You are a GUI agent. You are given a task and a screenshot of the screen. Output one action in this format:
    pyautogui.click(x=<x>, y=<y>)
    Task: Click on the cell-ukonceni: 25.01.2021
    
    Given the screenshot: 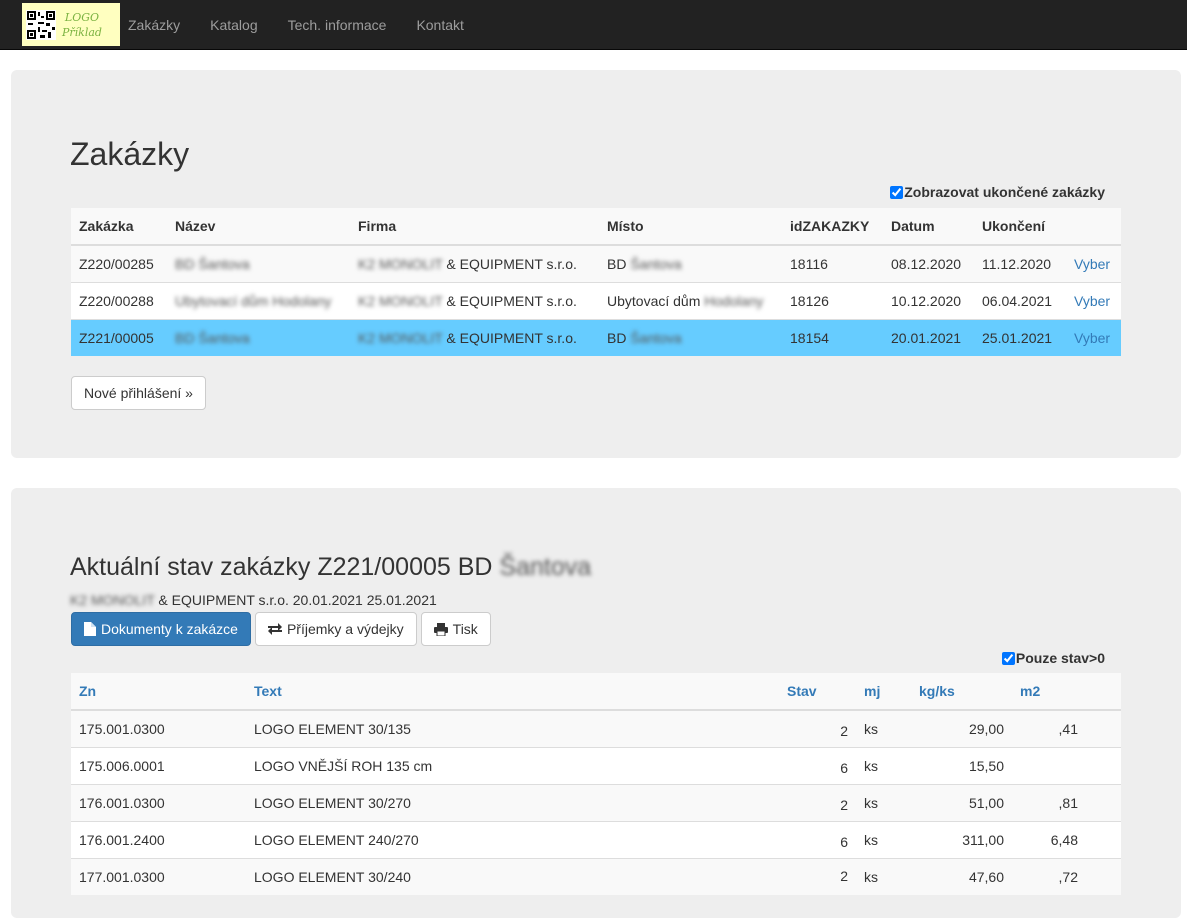 What is the action you would take?
    pyautogui.click(x=1020, y=337)
    